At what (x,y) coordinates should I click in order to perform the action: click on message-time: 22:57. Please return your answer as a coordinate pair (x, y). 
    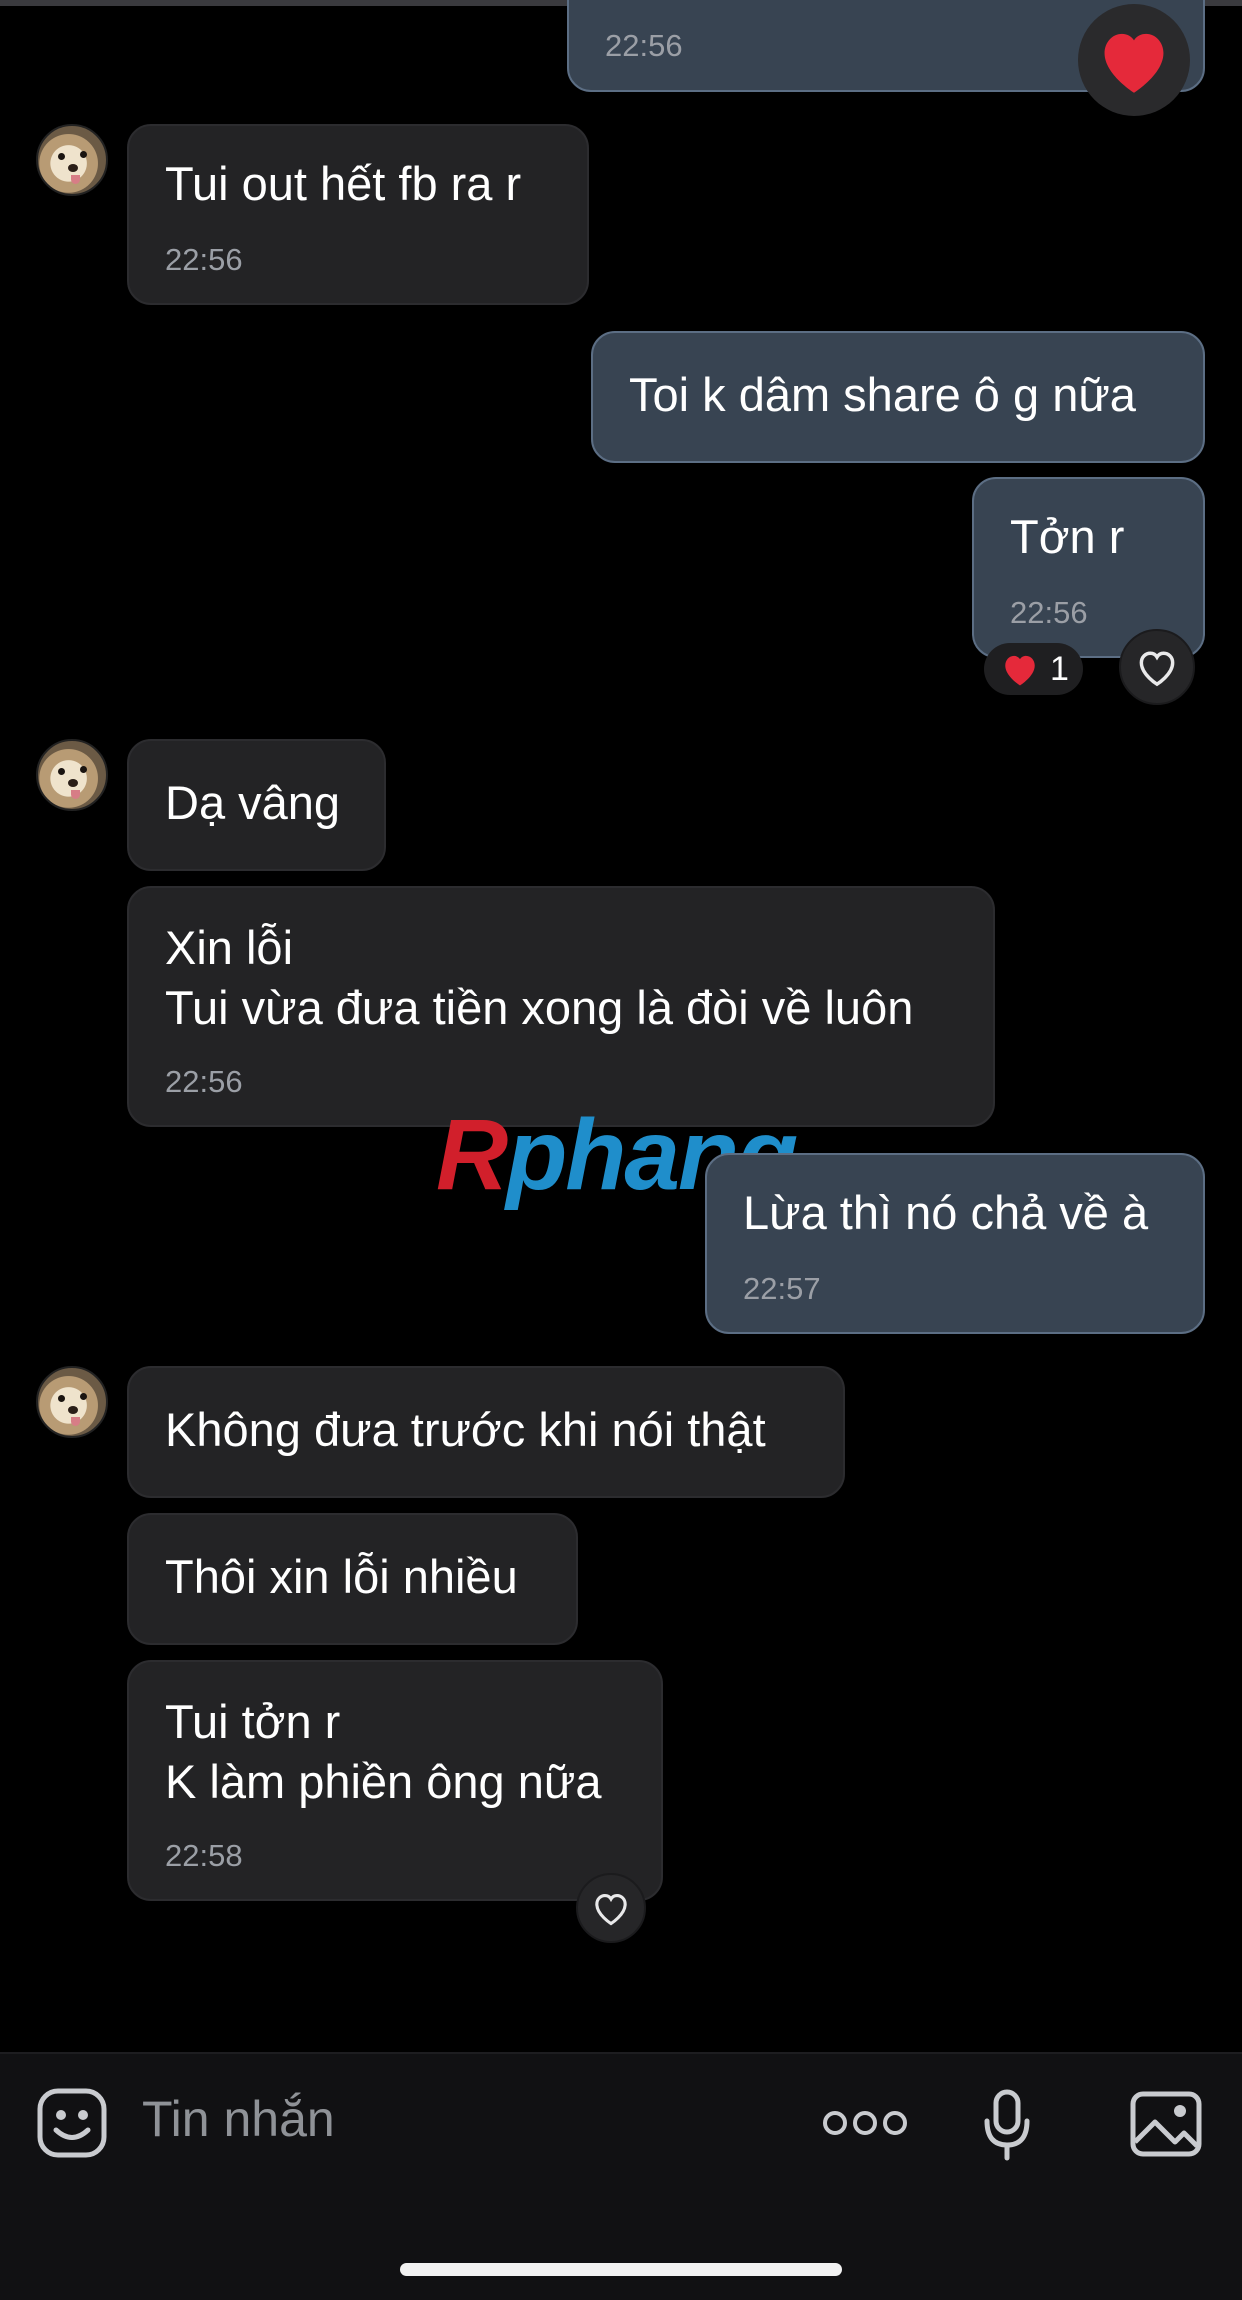
    Looking at the image, I should click on (782, 1288).